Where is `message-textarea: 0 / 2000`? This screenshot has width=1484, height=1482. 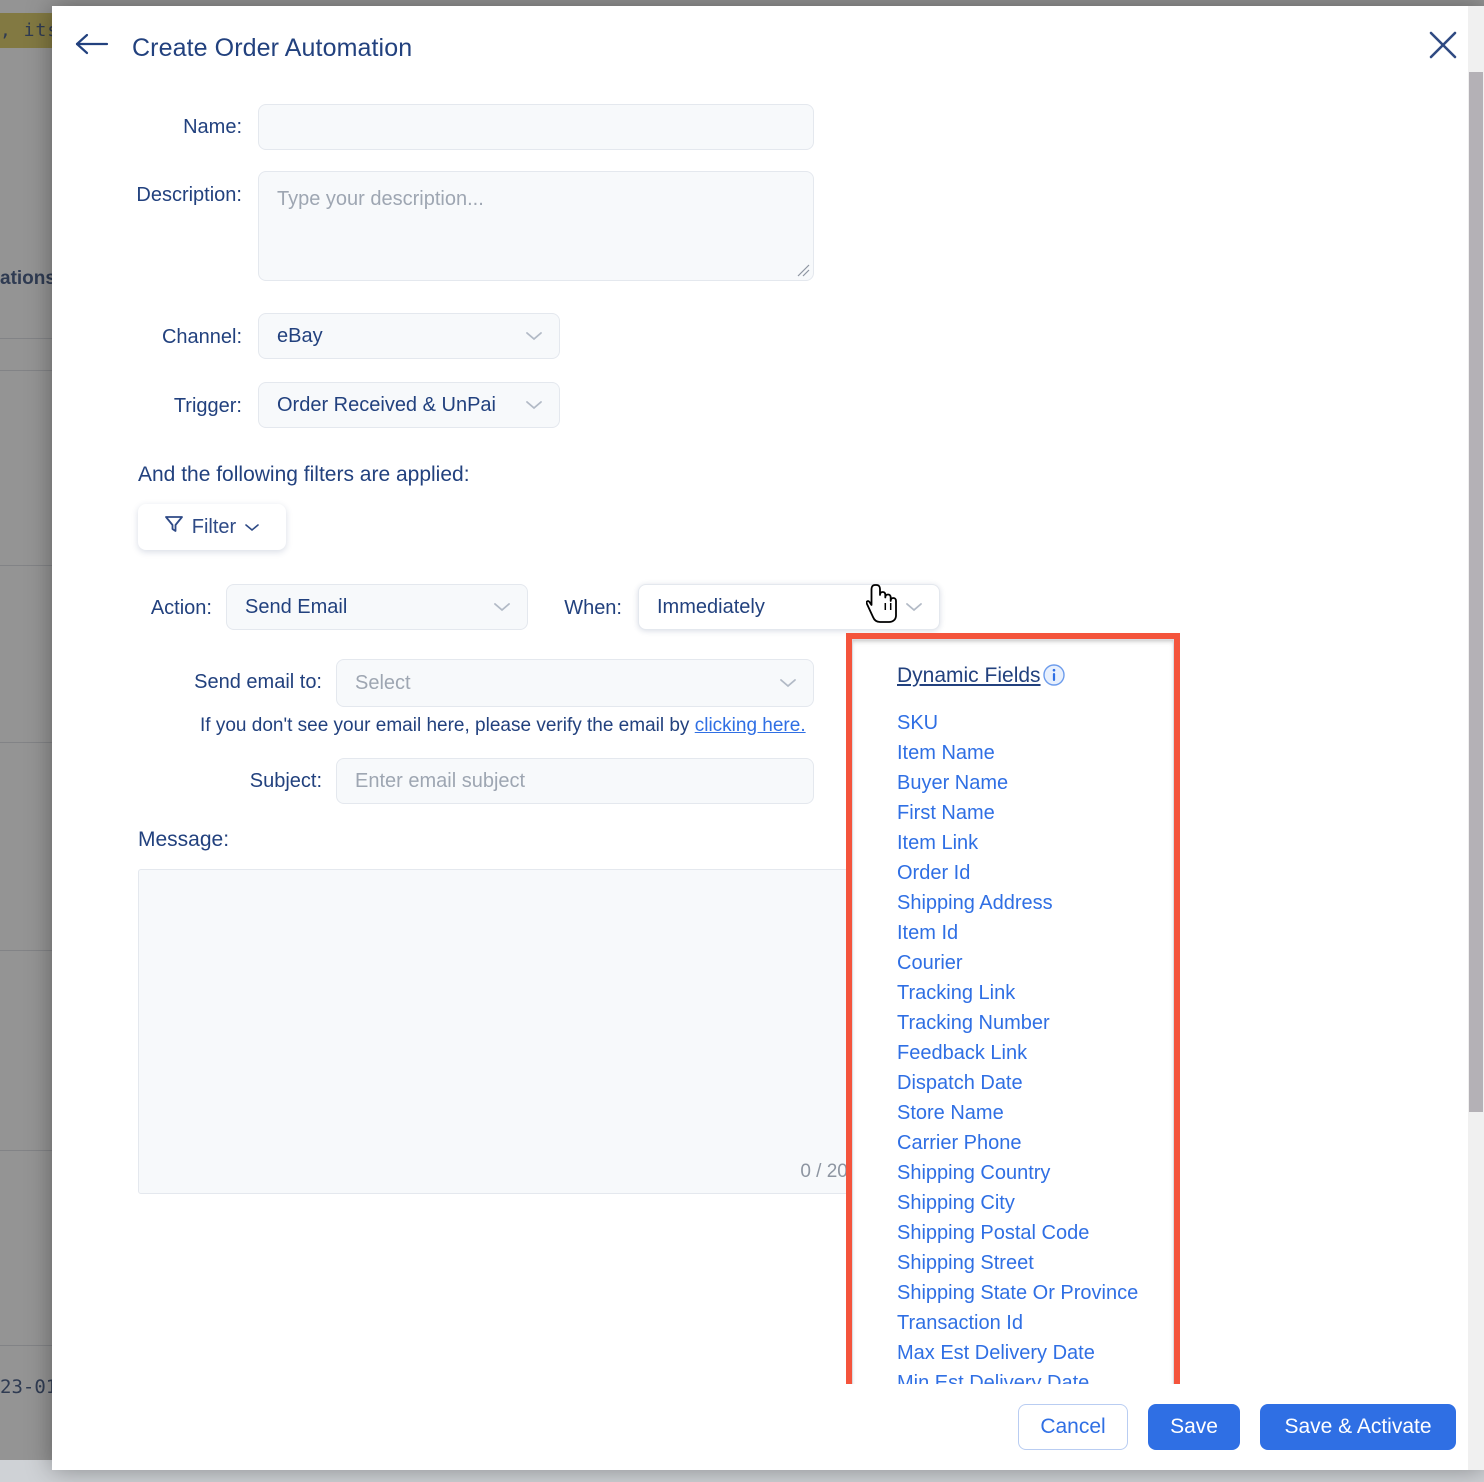
message-textarea: 0 / 2000 is located at coordinates (512, 1031).